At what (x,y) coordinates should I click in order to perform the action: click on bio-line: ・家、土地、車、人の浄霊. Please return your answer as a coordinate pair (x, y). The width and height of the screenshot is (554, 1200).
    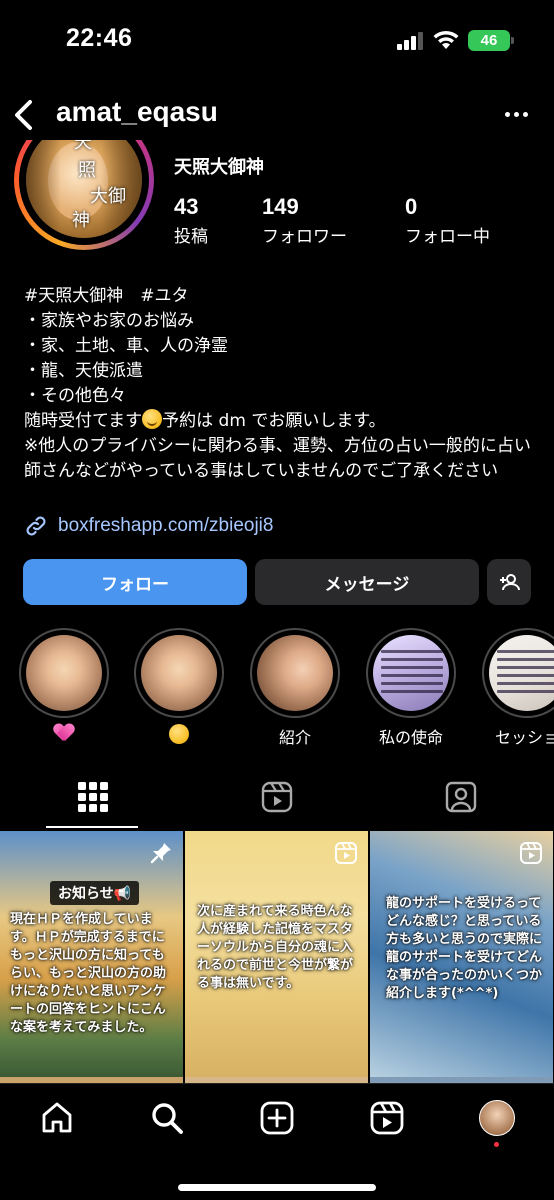
    Looking at the image, I should click on (126, 346).